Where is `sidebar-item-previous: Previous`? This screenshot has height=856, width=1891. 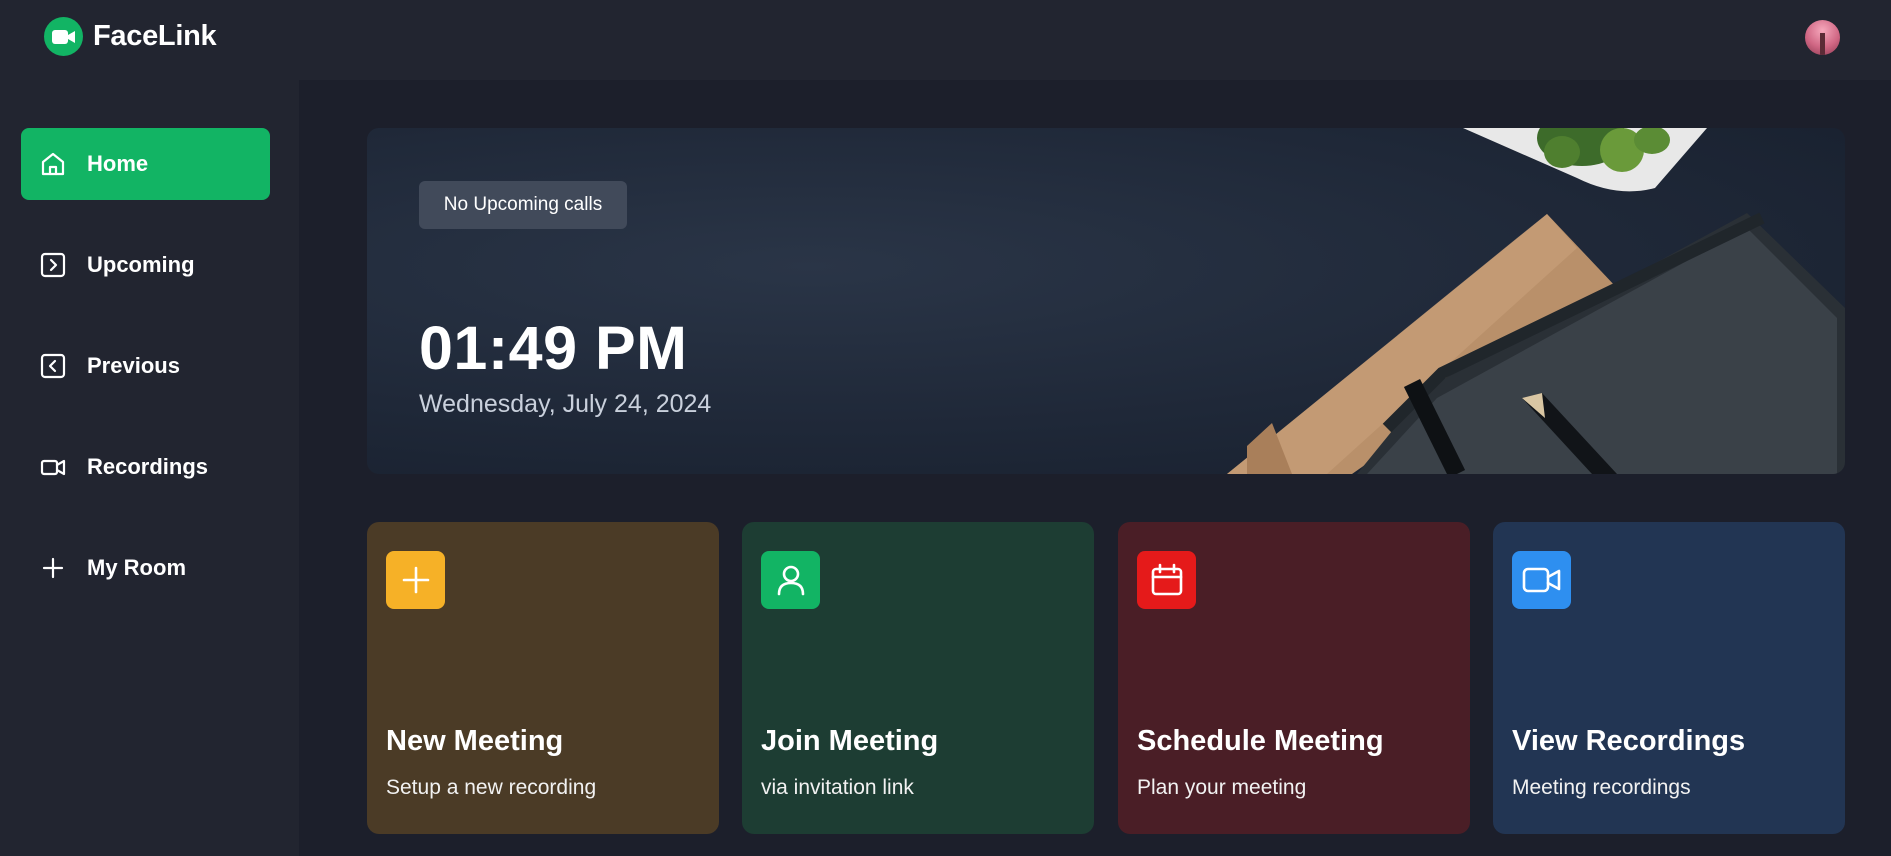
sidebar-item-previous: Previous is located at coordinates (145, 366).